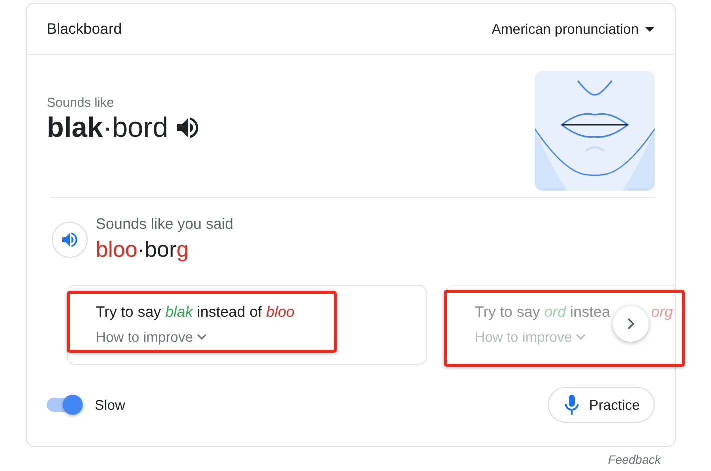  What do you see at coordinates (143, 250) in the screenshot?
I see `said-spelling: bloo·borg` at bounding box center [143, 250].